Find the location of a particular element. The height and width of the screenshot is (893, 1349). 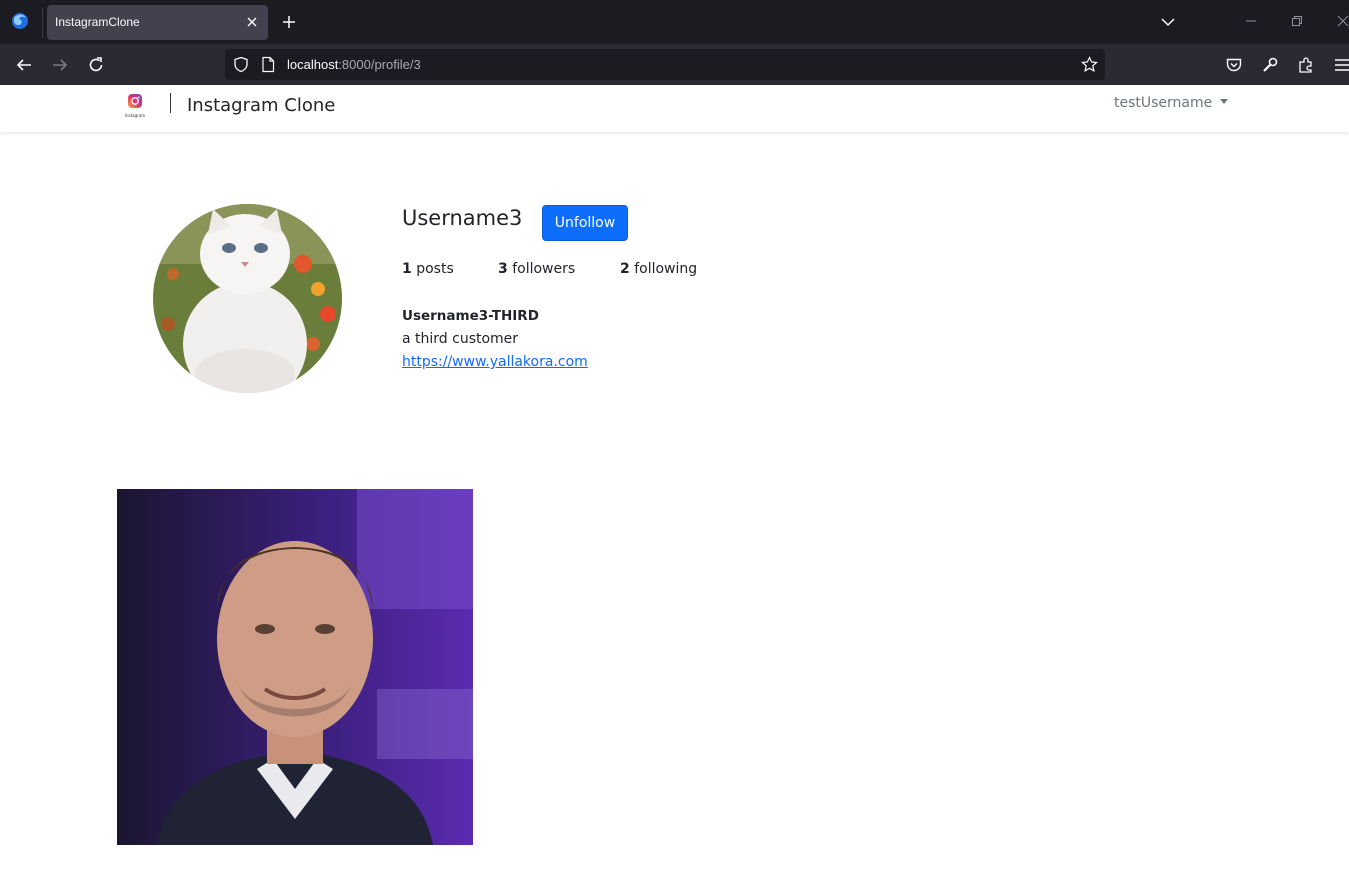

user-dropdown: testUsername is located at coordinates (1171, 103).